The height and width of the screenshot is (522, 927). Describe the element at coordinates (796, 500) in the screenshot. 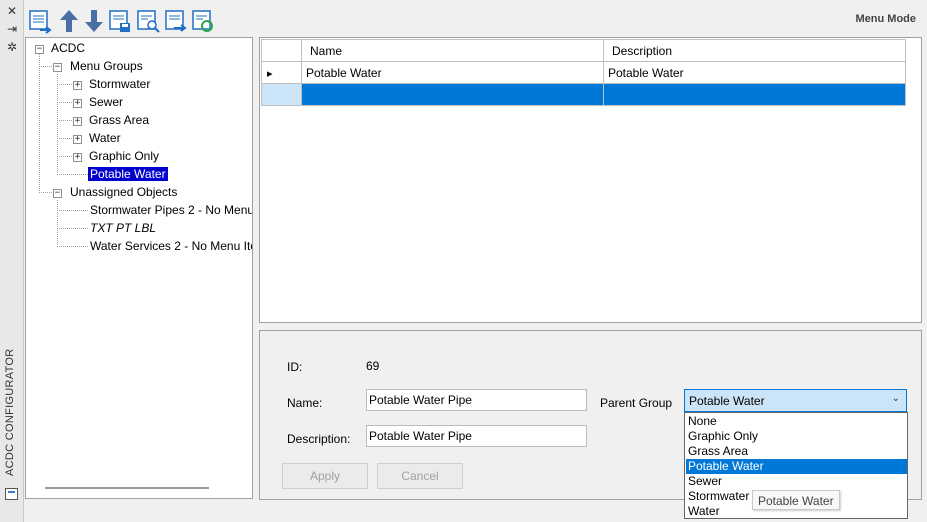

I see `tooltip: Potable Water` at that location.